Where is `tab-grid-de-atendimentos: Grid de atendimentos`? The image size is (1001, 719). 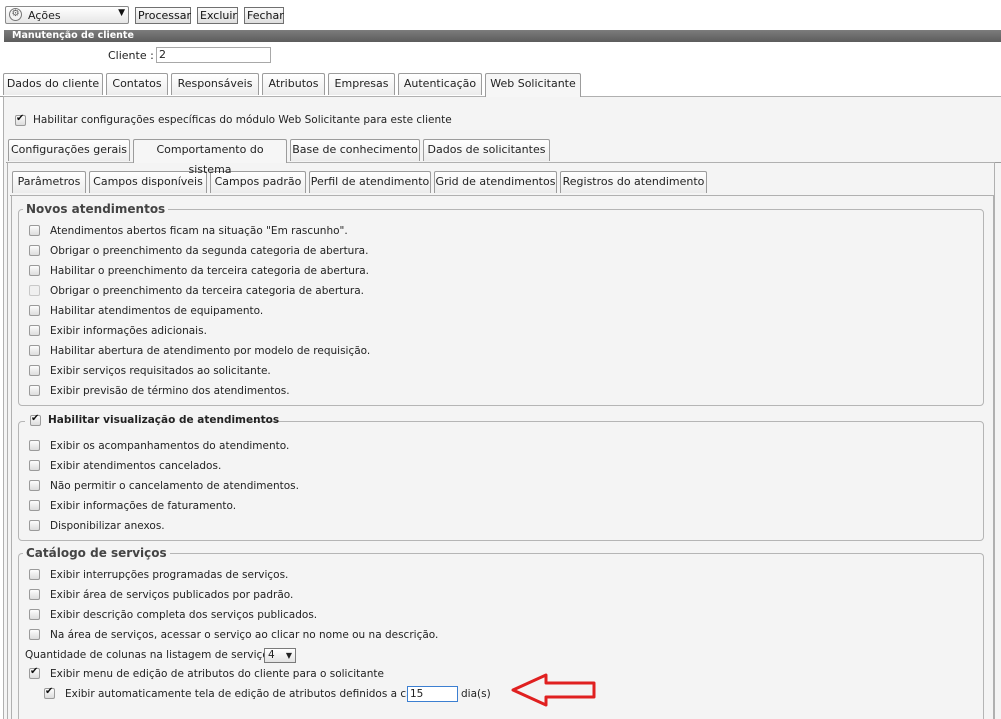 tab-grid-de-atendimentos: Grid de atendimentos is located at coordinates (495, 182).